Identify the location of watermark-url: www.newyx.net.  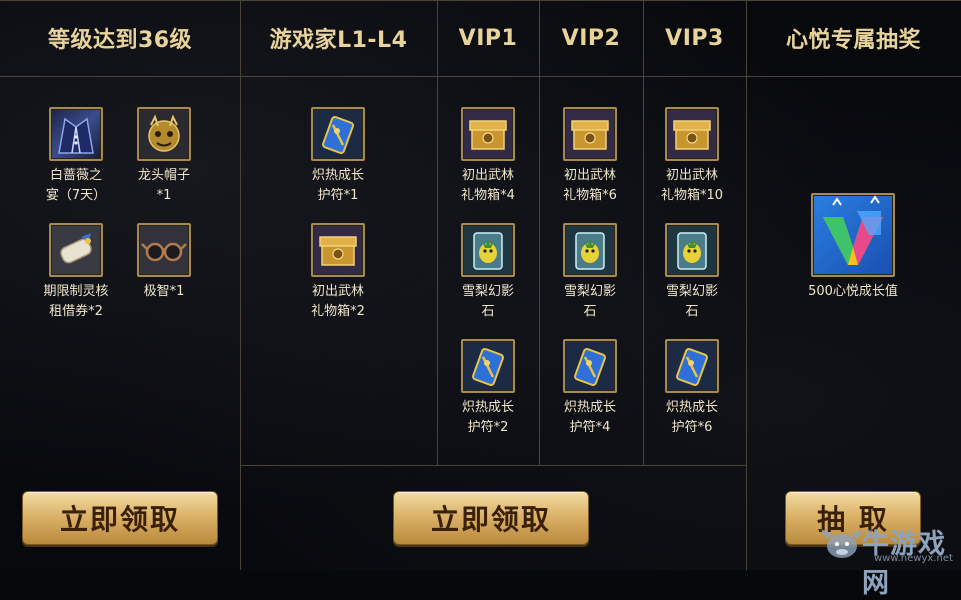
(913, 558).